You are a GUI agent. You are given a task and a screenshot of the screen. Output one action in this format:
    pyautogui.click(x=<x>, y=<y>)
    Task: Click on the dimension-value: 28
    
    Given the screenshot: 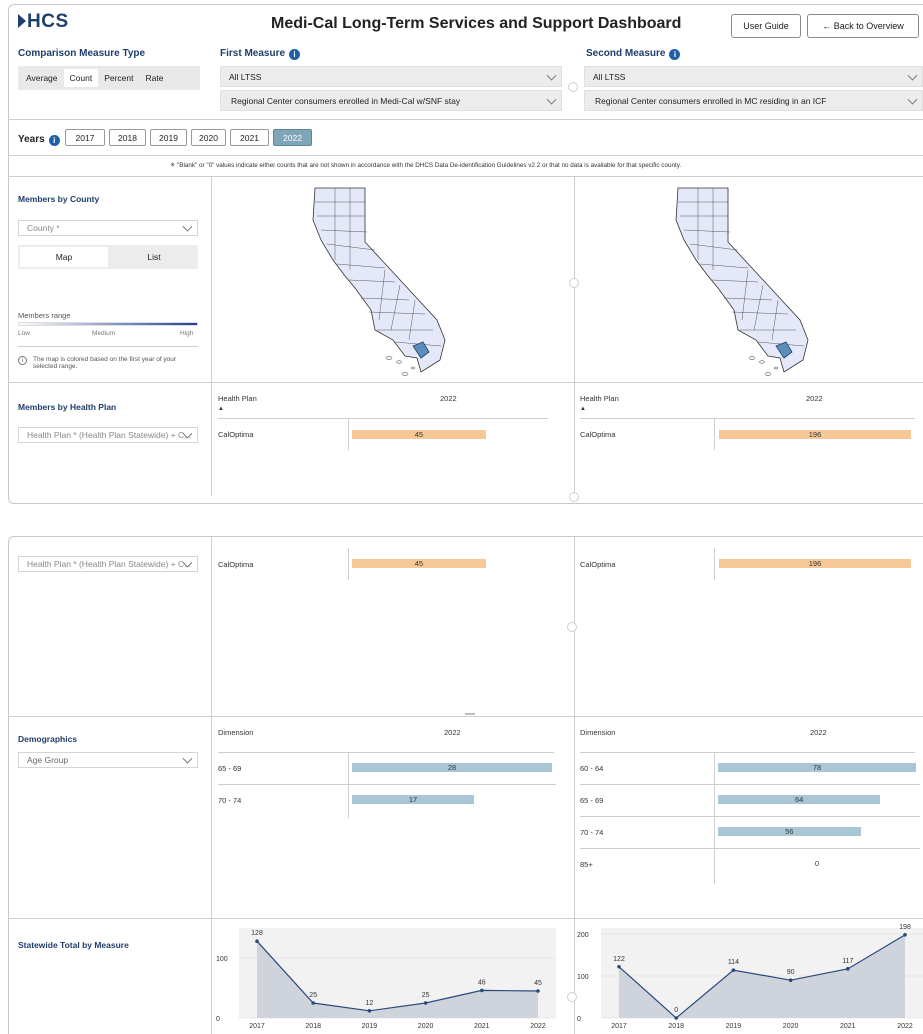 What is the action you would take?
    pyautogui.click(x=452, y=767)
    